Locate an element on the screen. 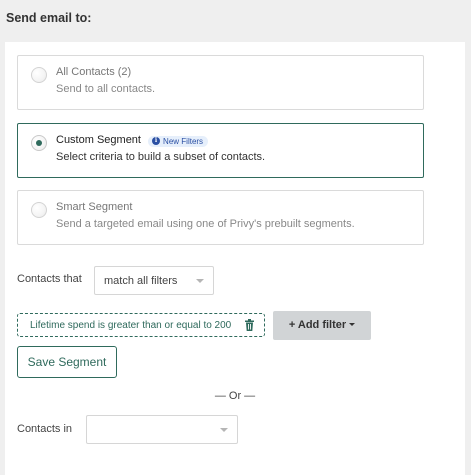  new-filters-badge: i New Filters is located at coordinates (178, 141).